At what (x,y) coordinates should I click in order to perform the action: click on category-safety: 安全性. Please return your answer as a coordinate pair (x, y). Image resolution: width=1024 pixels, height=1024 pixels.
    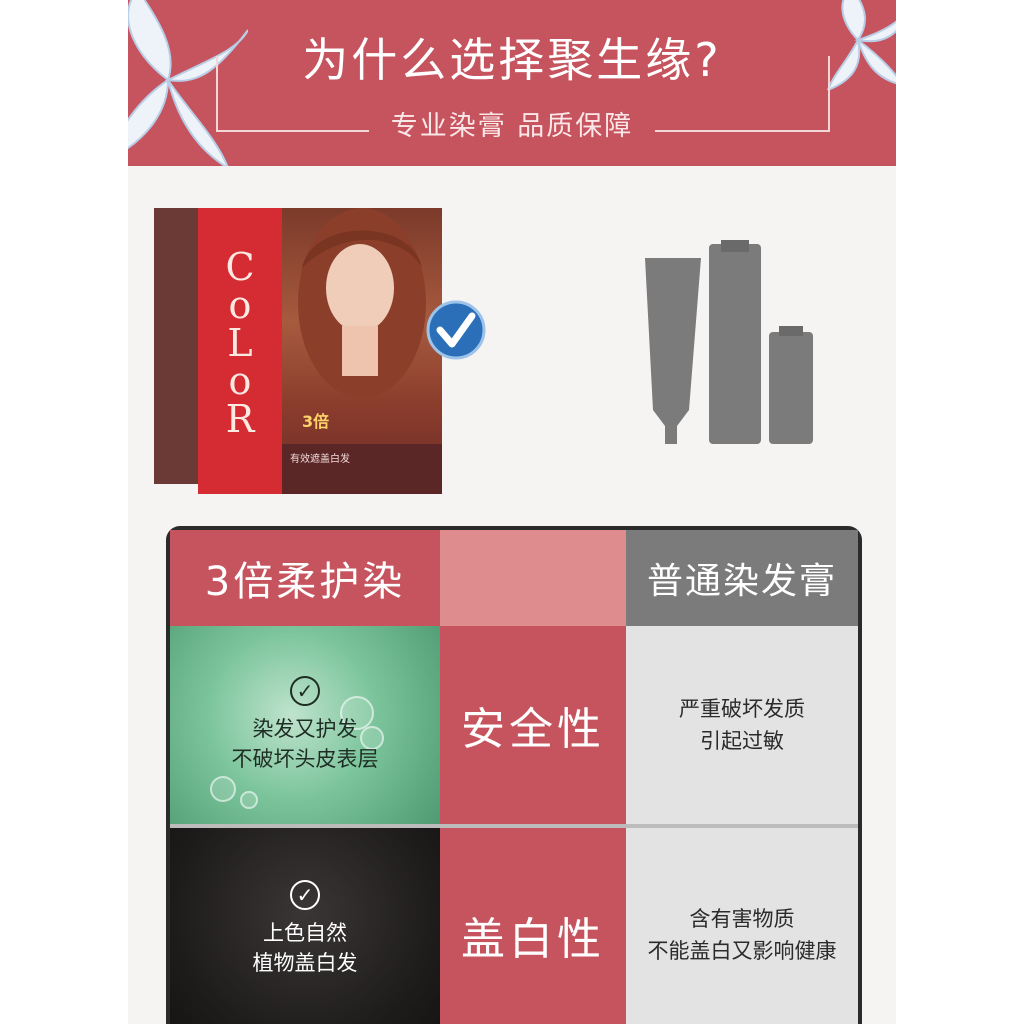
    Looking at the image, I should click on (533, 725).